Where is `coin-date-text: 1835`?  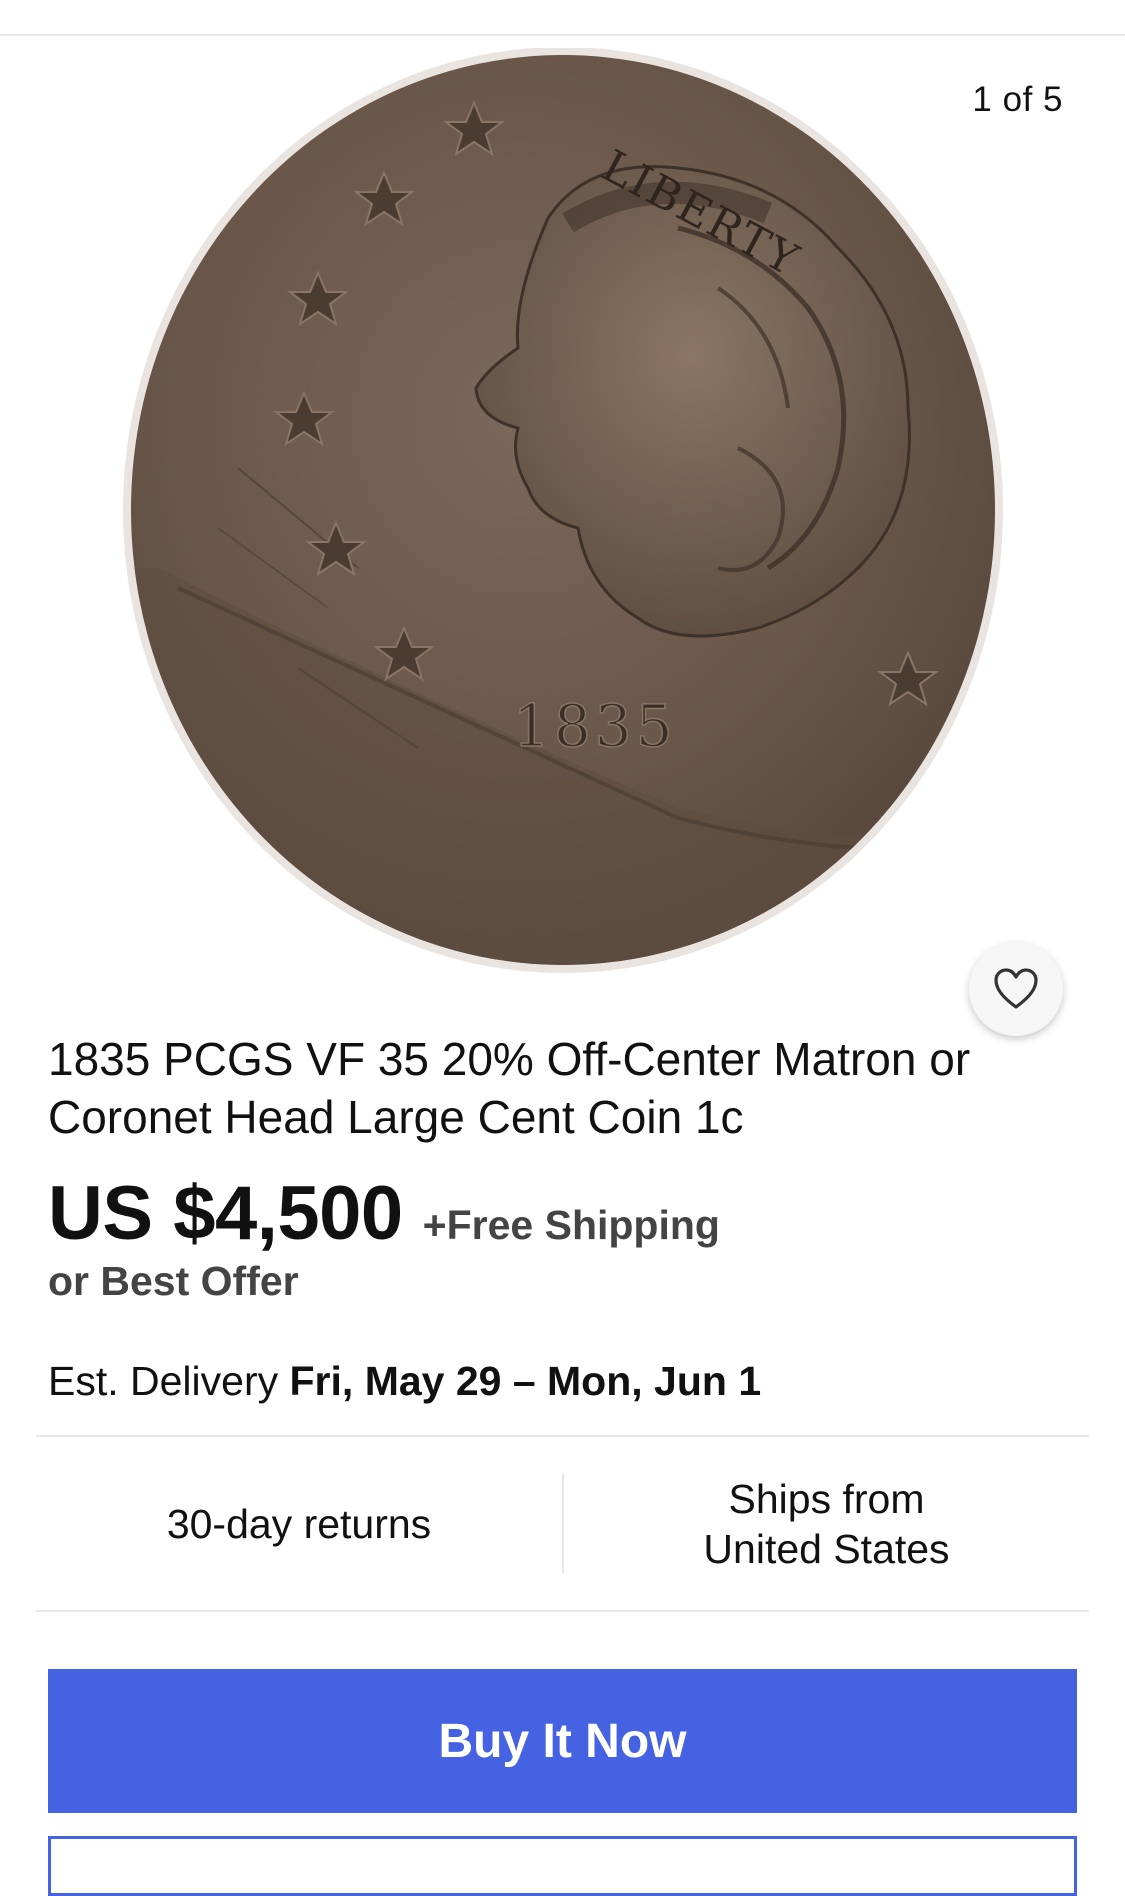 coin-date-text: 1835 is located at coordinates (595, 726).